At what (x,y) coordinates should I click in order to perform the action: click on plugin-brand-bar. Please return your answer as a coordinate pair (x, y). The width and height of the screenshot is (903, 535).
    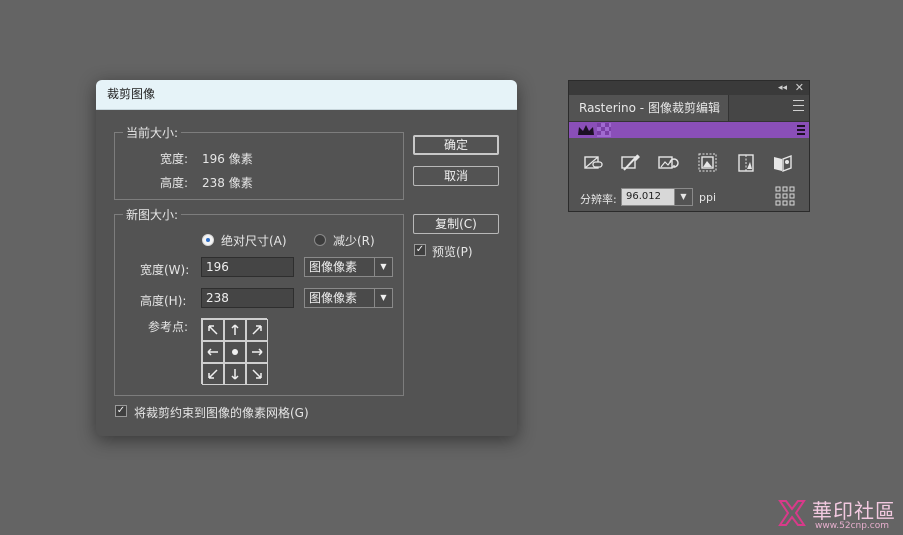
    Looking at the image, I should click on (689, 130).